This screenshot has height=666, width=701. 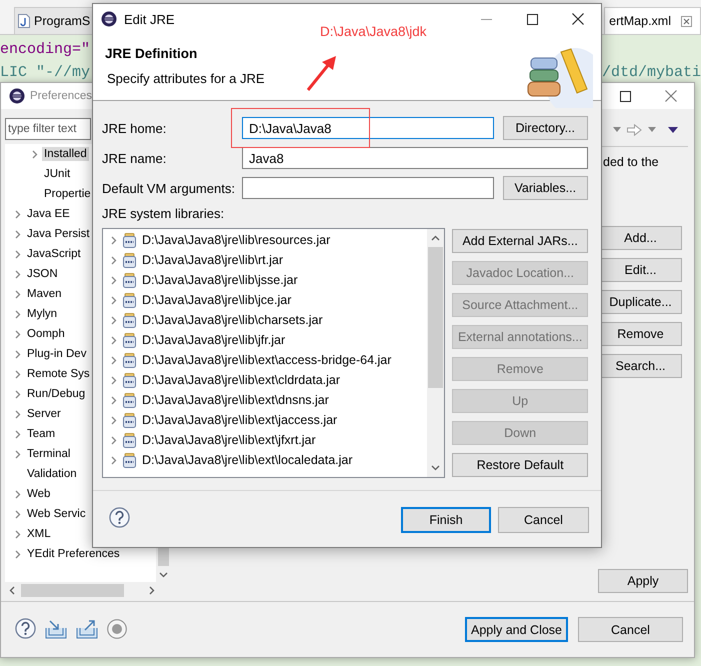 I want to click on view-menu-icon, so click(x=673, y=129).